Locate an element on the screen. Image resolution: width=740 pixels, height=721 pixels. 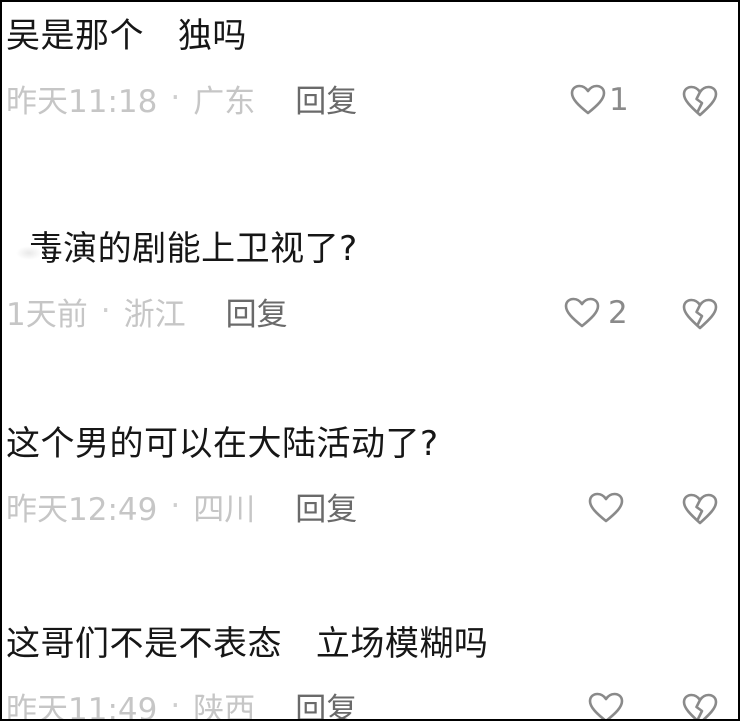
like-count: 2 is located at coordinates (618, 313).